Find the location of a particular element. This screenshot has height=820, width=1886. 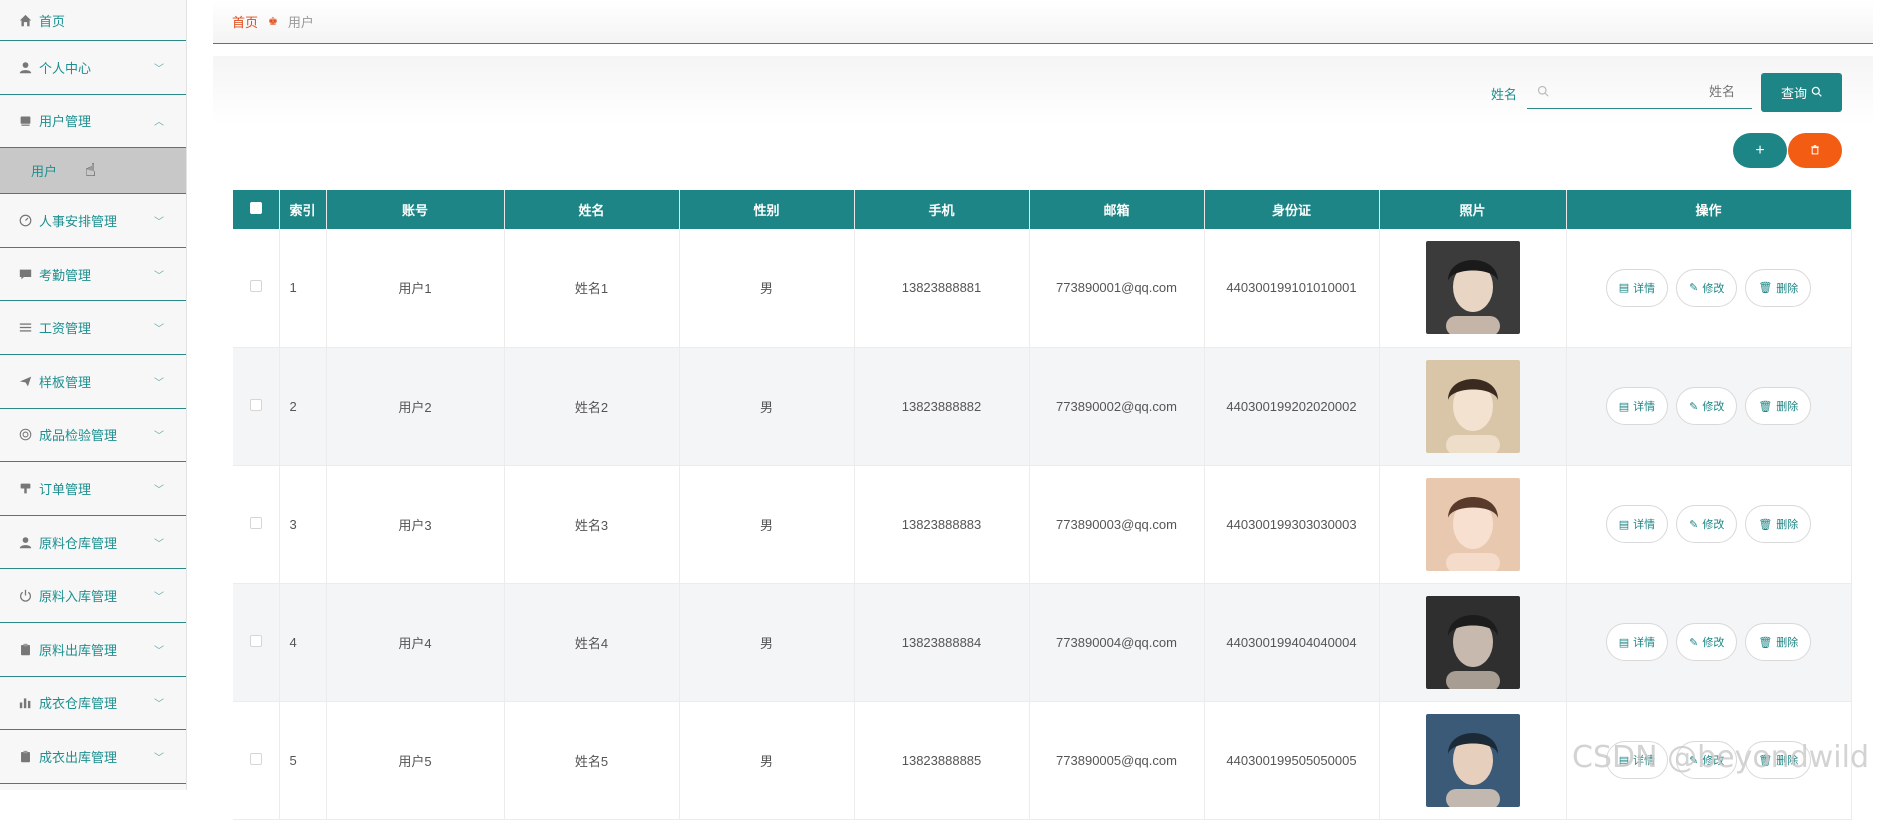

cell-id-card: 440300199101010001 is located at coordinates (1292, 288).